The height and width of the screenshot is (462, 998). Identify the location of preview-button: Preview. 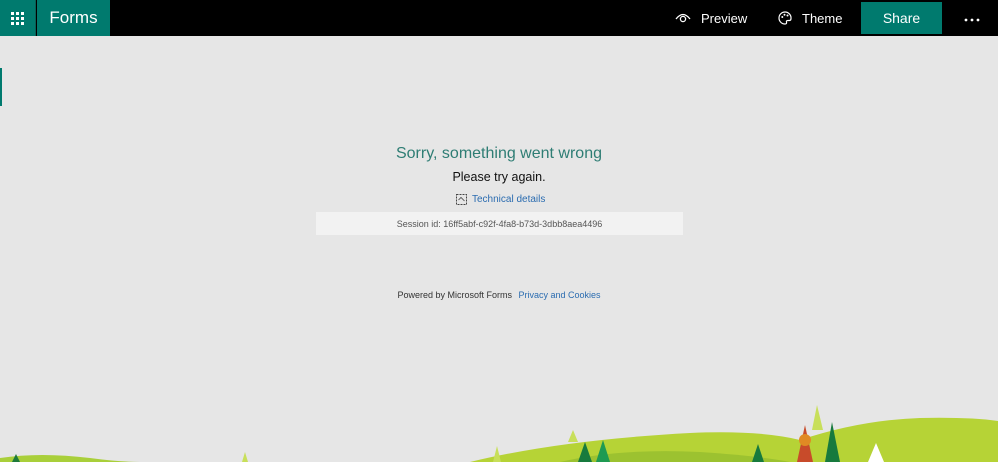
(711, 18).